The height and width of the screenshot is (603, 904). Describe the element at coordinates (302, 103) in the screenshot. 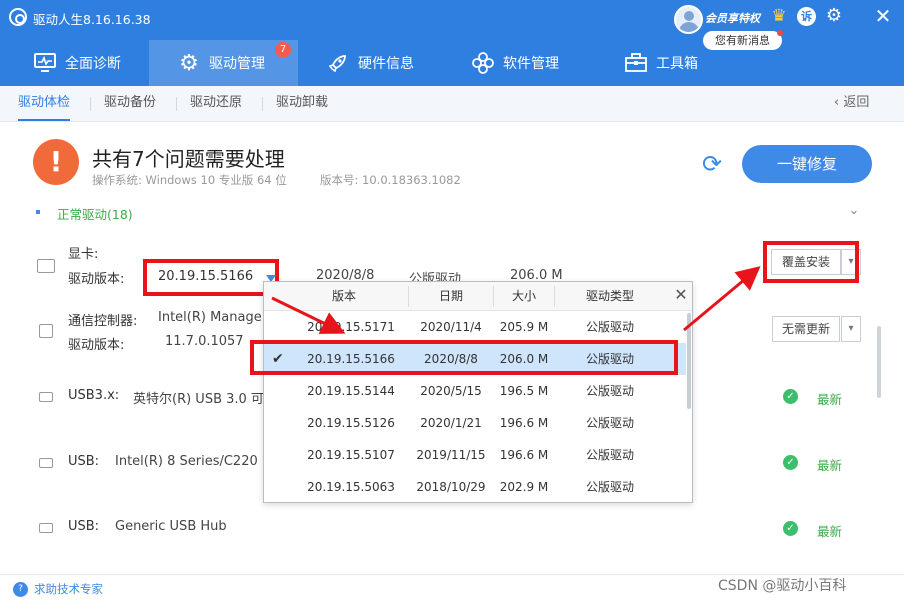

I see `tab-driver-uninstall: 驱动卸载` at that location.